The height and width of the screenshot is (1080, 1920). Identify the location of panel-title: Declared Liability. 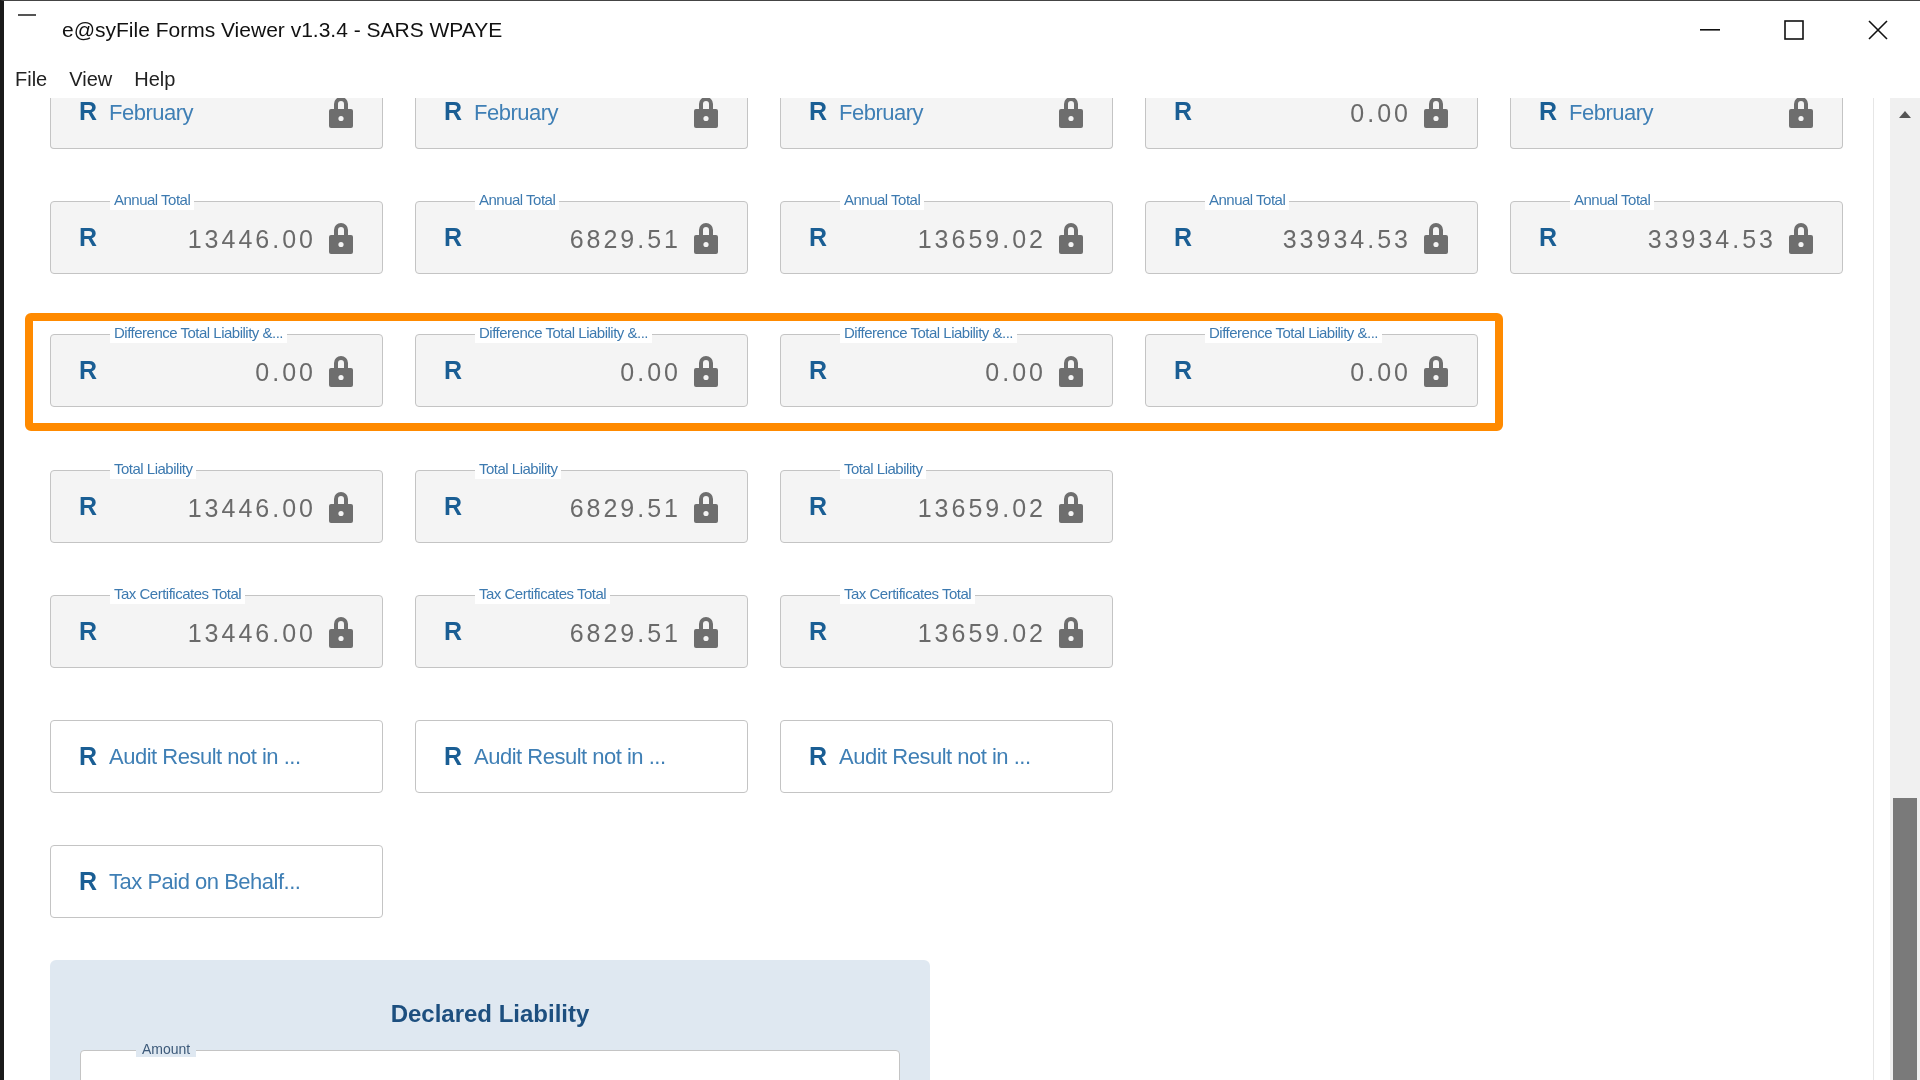
(490, 1014).